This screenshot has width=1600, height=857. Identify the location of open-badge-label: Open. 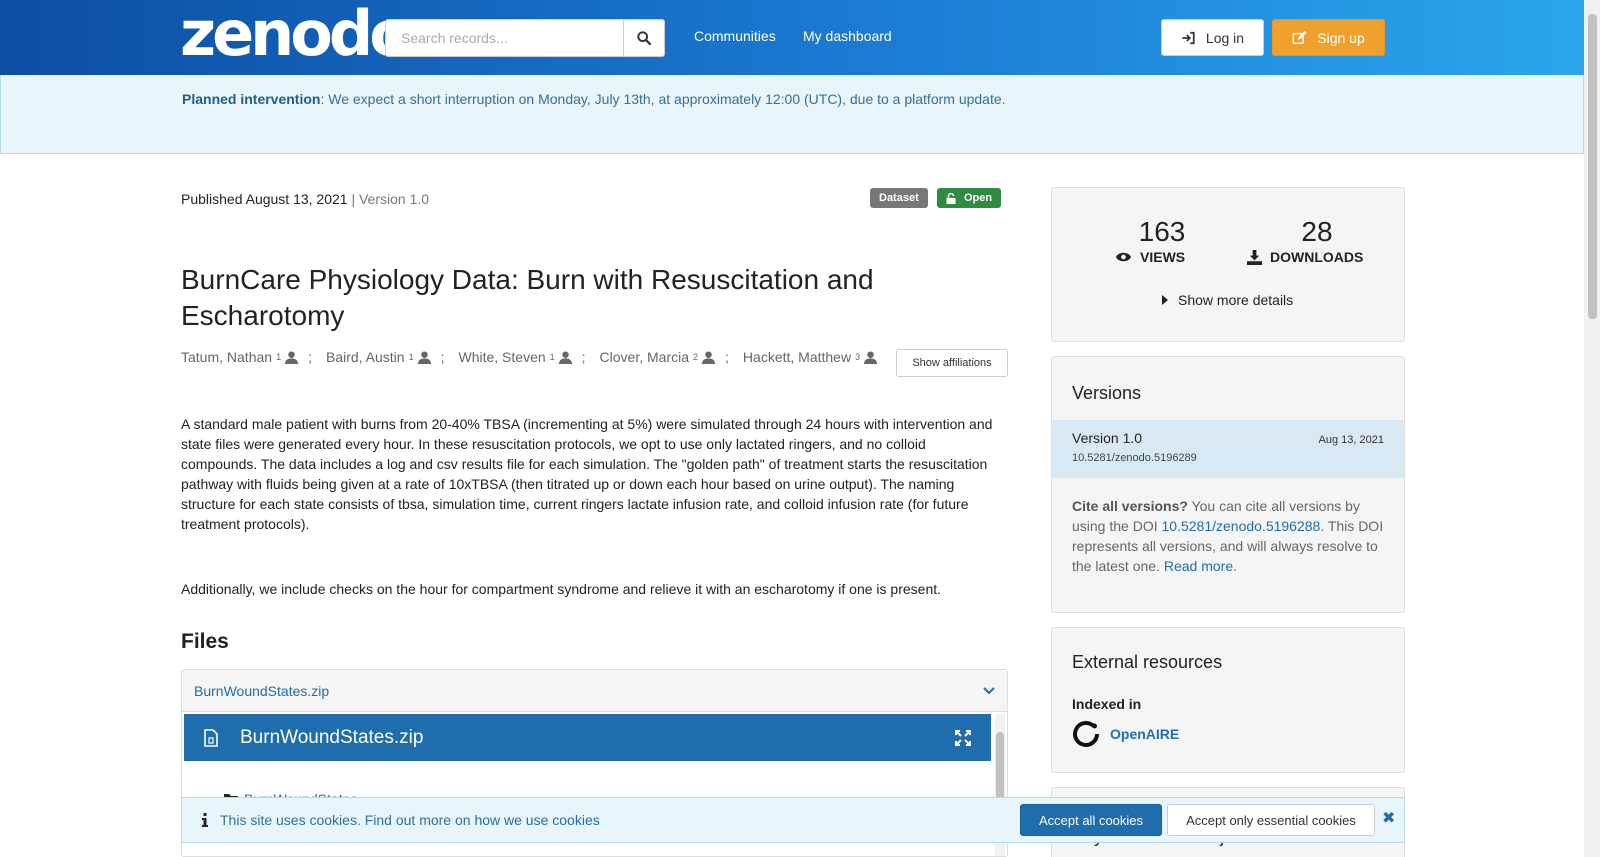
(978, 198).